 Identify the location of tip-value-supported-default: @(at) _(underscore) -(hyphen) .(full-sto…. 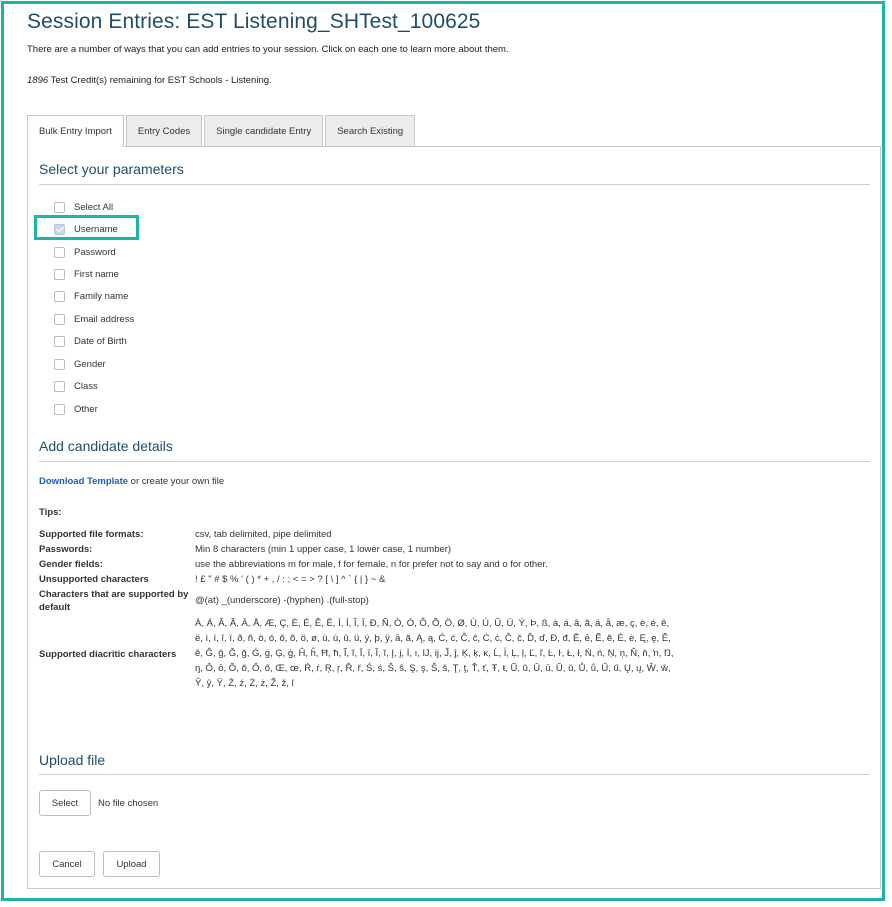
(282, 600).